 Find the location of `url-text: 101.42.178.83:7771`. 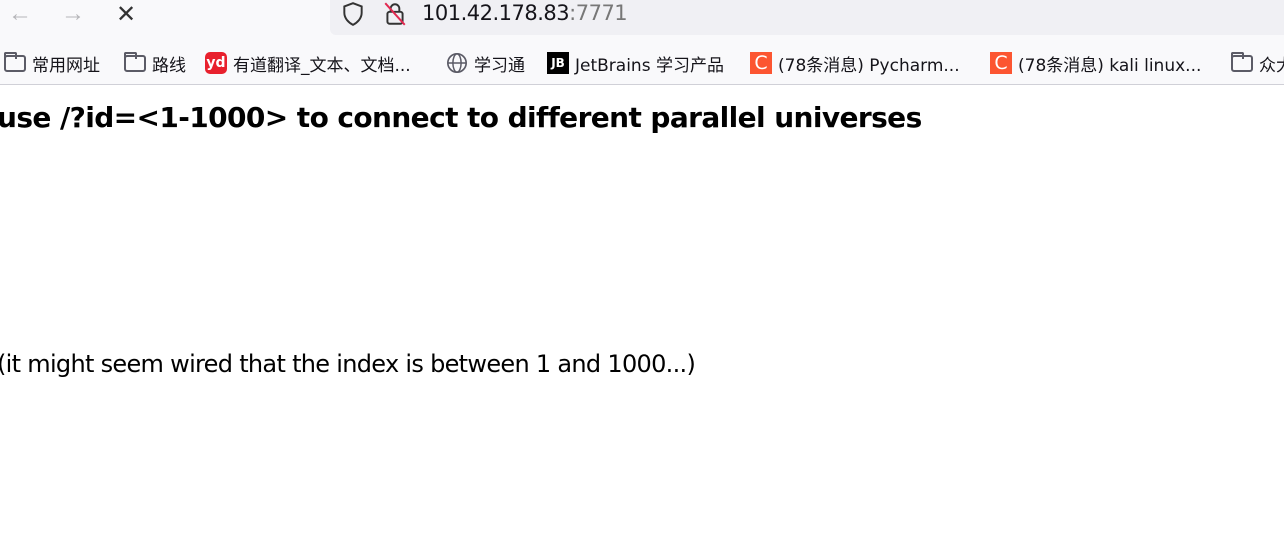

url-text: 101.42.178.83:7771 is located at coordinates (525, 13).